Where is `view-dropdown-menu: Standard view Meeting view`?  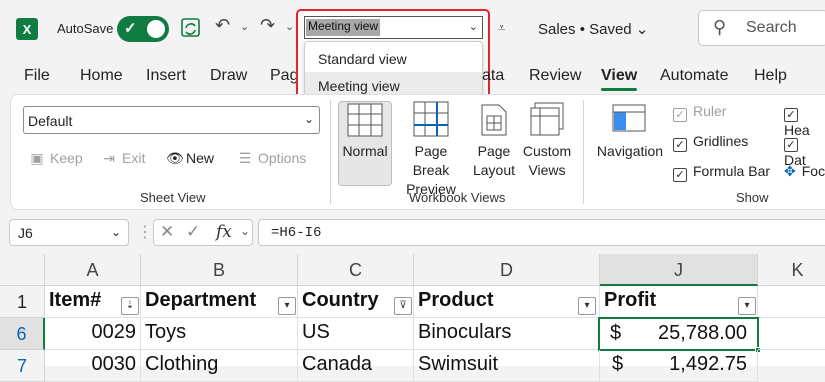 view-dropdown-menu: Standard view Meeting view is located at coordinates (393, 70).